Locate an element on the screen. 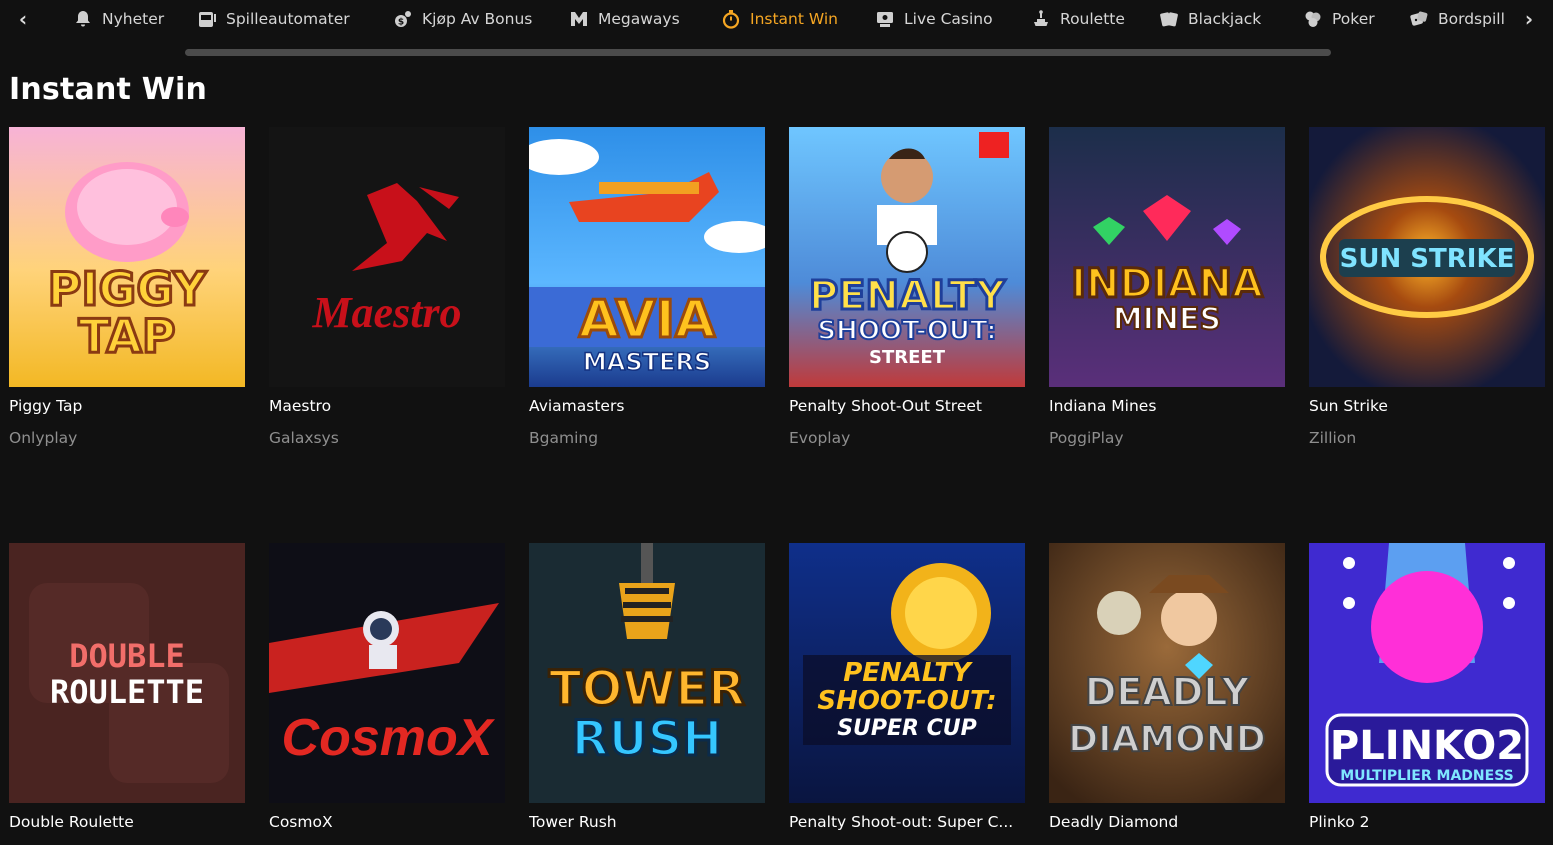 The width and height of the screenshot is (1553, 845). nav-item-blackjack: Blackjack is located at coordinates (1209, 19).